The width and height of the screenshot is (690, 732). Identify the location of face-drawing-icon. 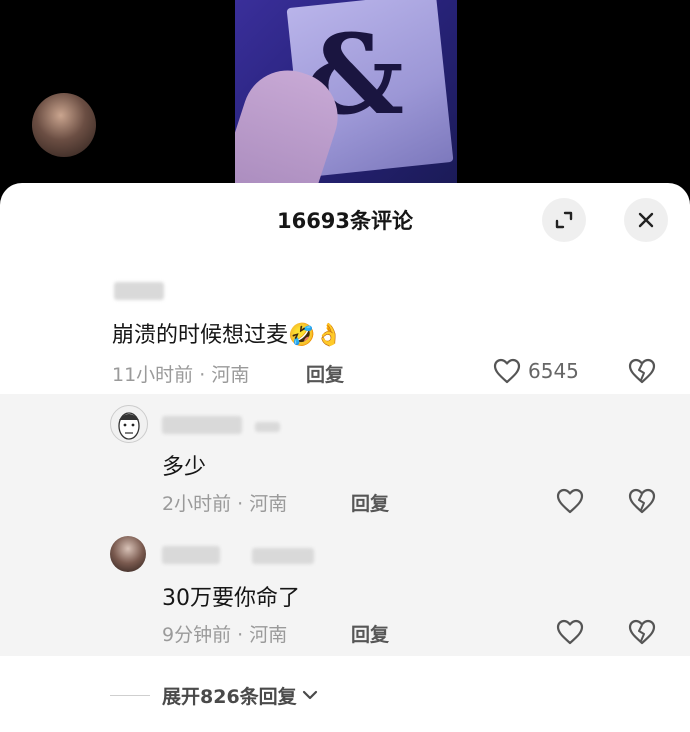
(129, 426).